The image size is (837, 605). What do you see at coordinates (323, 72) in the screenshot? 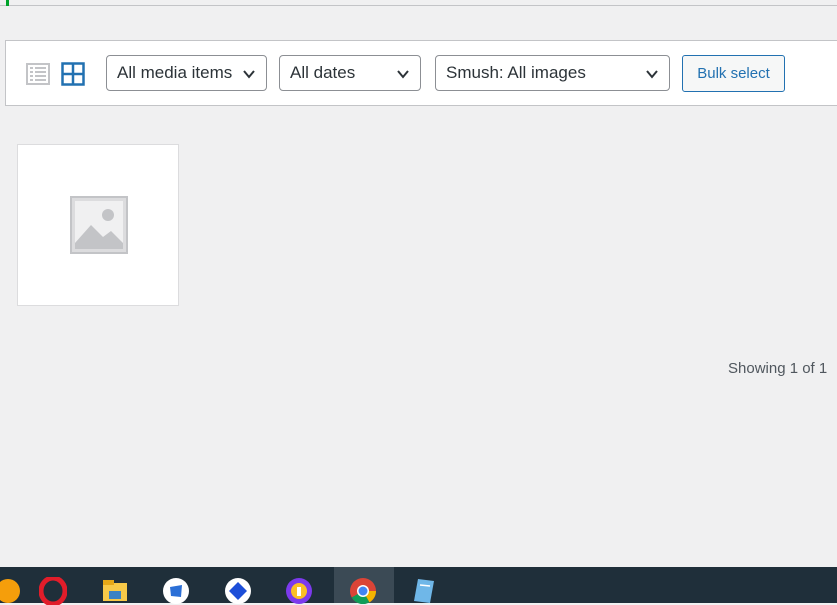
I see `date-filter-value: All dates` at bounding box center [323, 72].